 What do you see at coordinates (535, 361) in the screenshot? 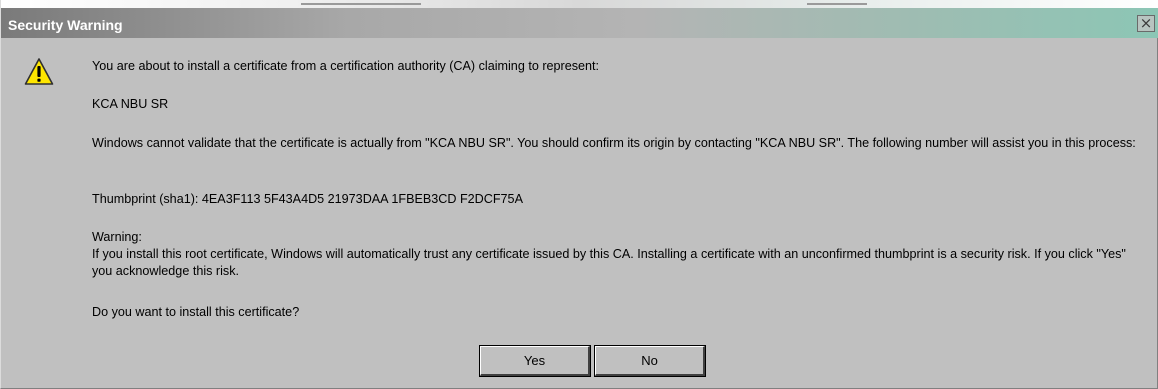
I see `yes-button: Yes` at bounding box center [535, 361].